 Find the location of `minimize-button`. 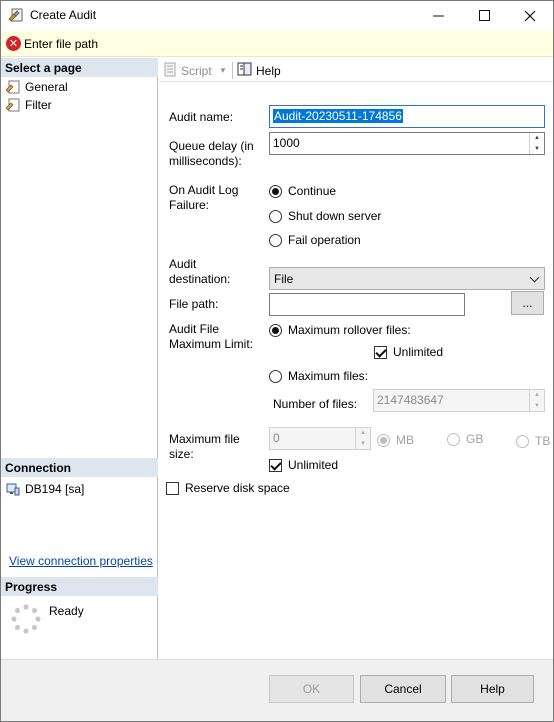

minimize-button is located at coordinates (438, 15).